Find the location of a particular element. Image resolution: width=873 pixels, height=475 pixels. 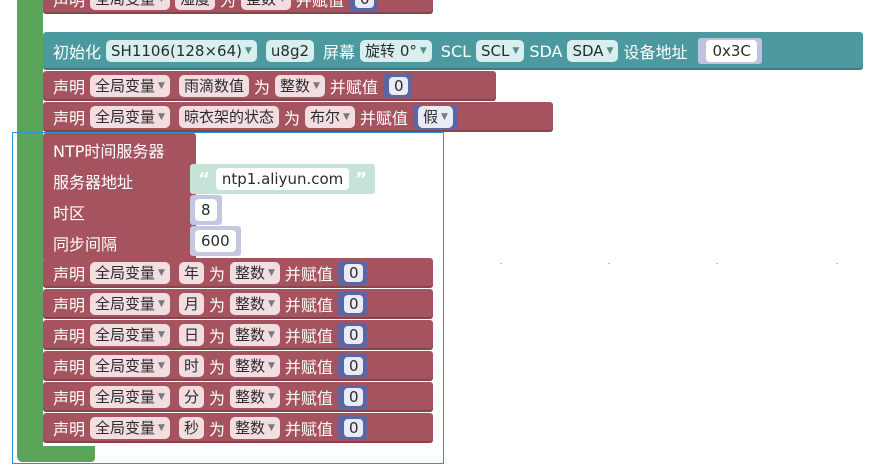

variable-name: 晾衣架的状态 is located at coordinates (228, 117).